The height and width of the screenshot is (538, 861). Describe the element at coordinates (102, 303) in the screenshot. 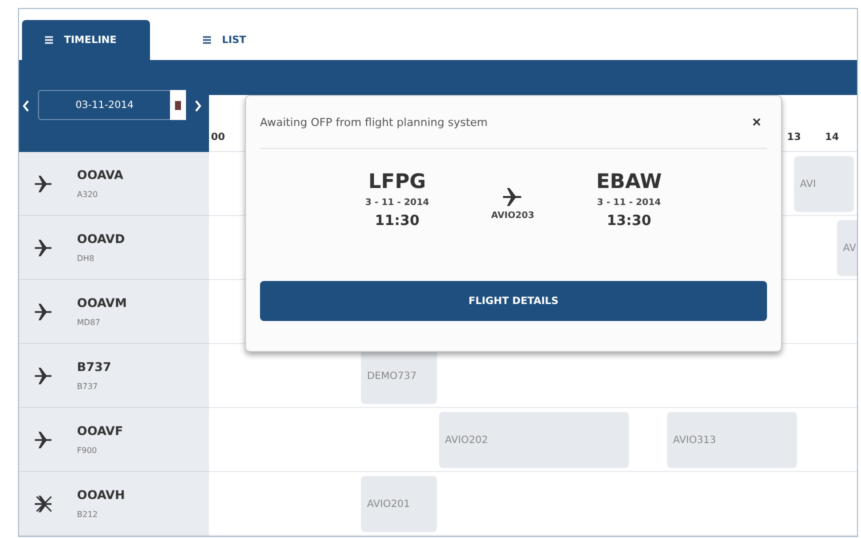

I see `aircraft-registration: OOAVM` at that location.